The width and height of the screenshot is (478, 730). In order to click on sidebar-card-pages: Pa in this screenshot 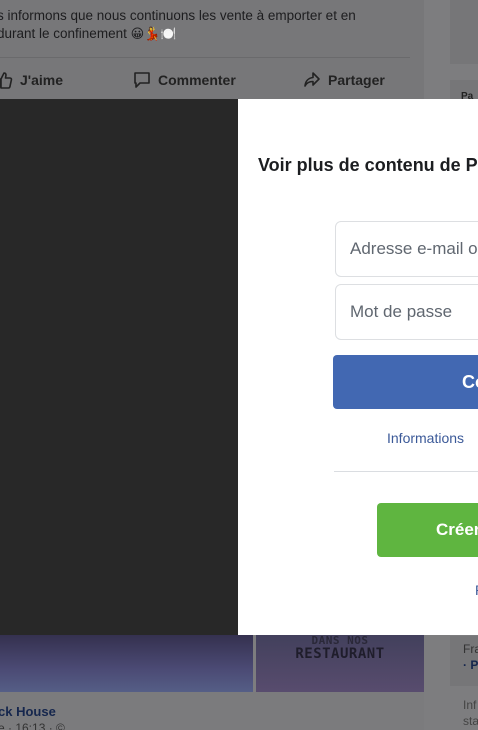, I will do `click(464, 91)`.